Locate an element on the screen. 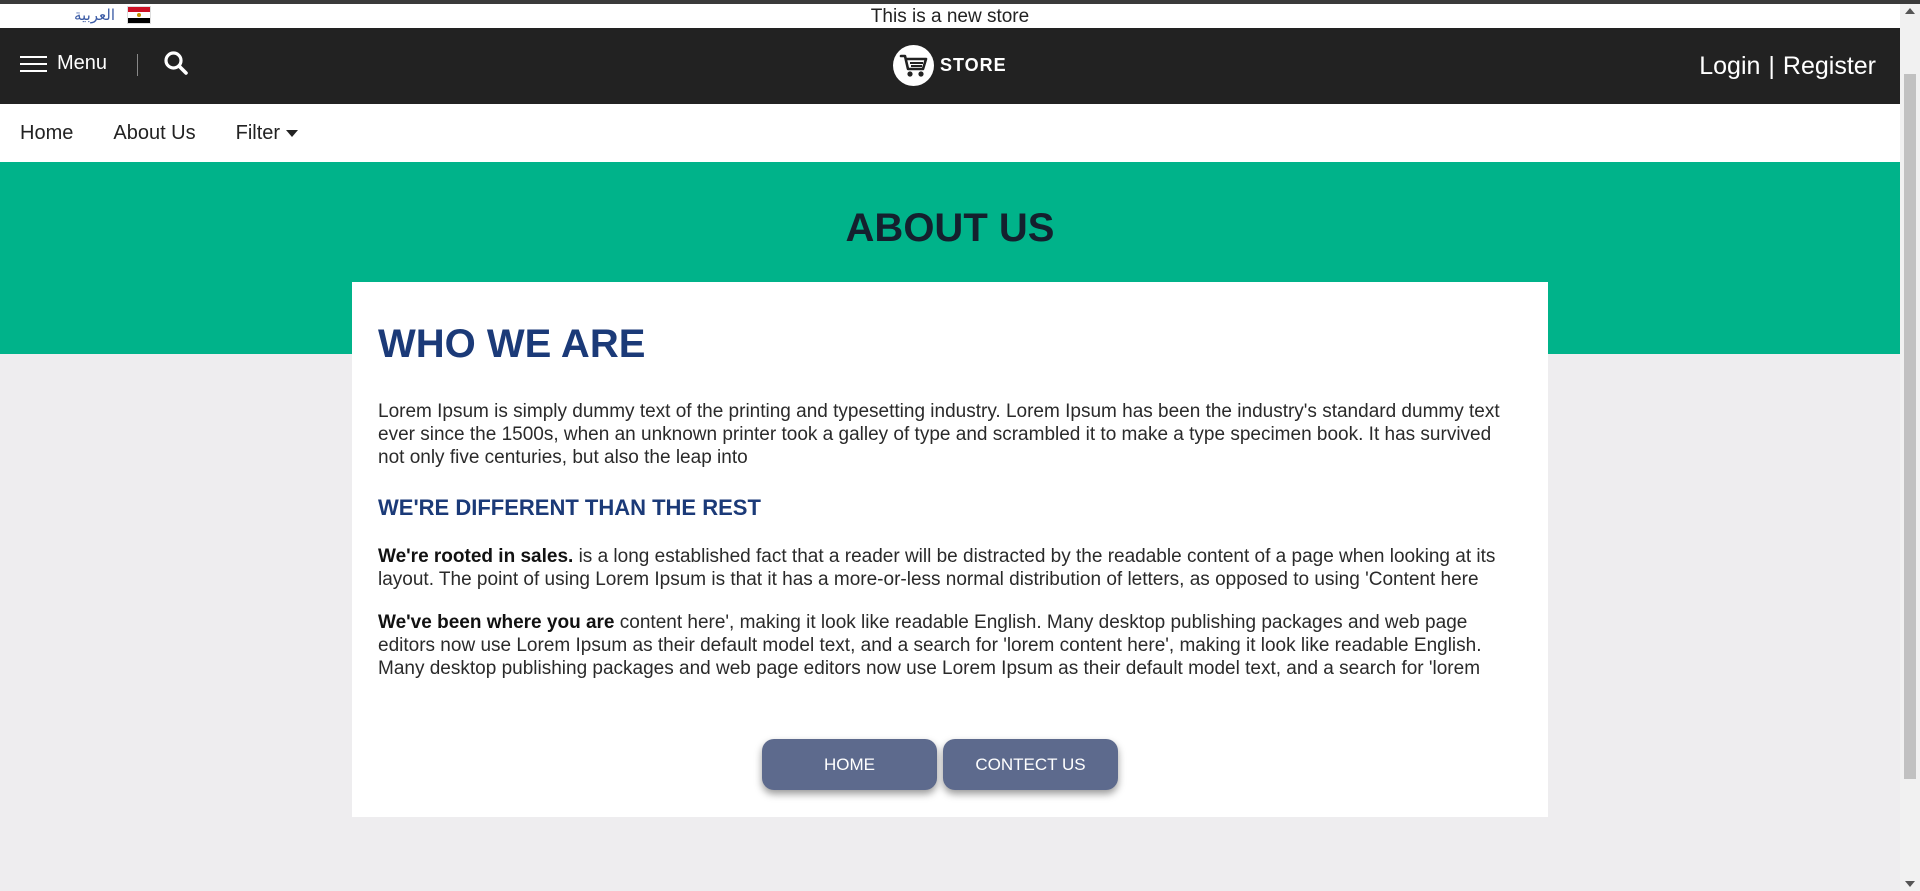  announcement-text: This is a new store is located at coordinates (950, 16).